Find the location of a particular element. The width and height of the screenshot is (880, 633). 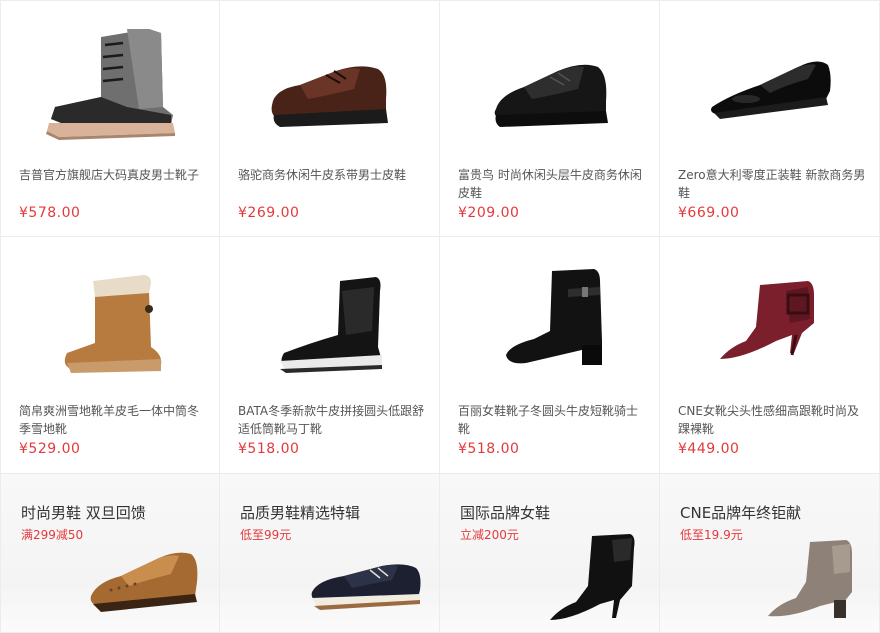

heeled-bootie-icon is located at coordinates (585, 577).